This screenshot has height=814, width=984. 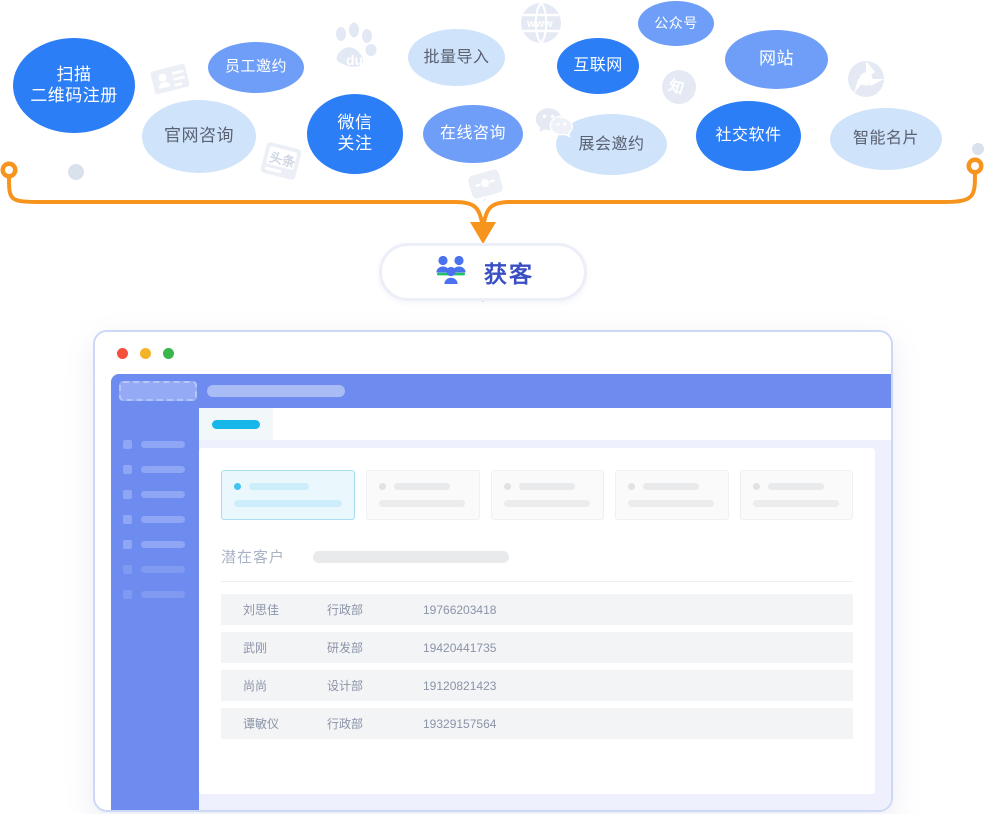 What do you see at coordinates (483, 272) in the screenshot?
I see `hook-customers-pill: 获客` at bounding box center [483, 272].